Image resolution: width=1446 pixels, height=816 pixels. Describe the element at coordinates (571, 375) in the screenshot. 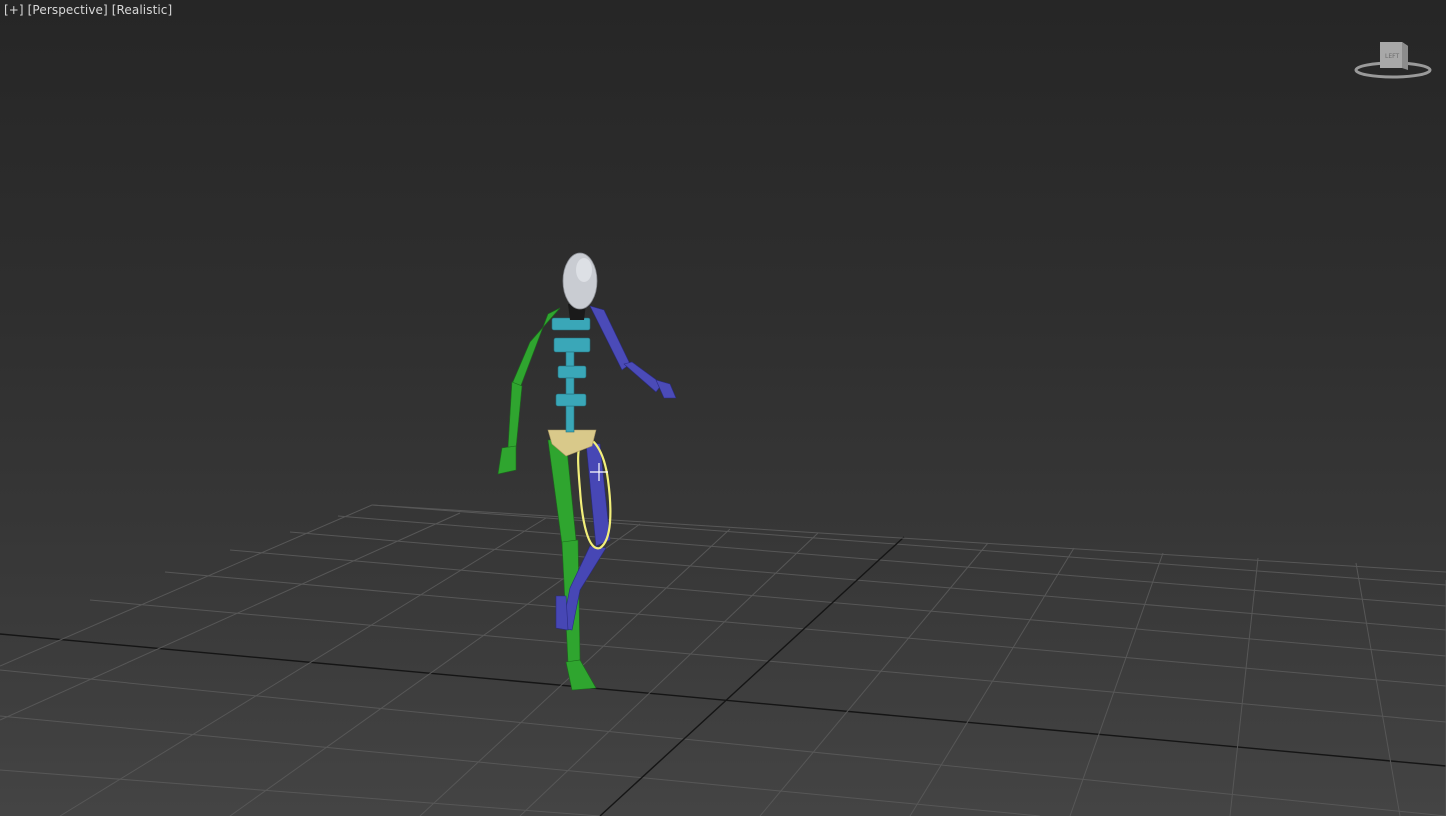

I see `spine` at that location.